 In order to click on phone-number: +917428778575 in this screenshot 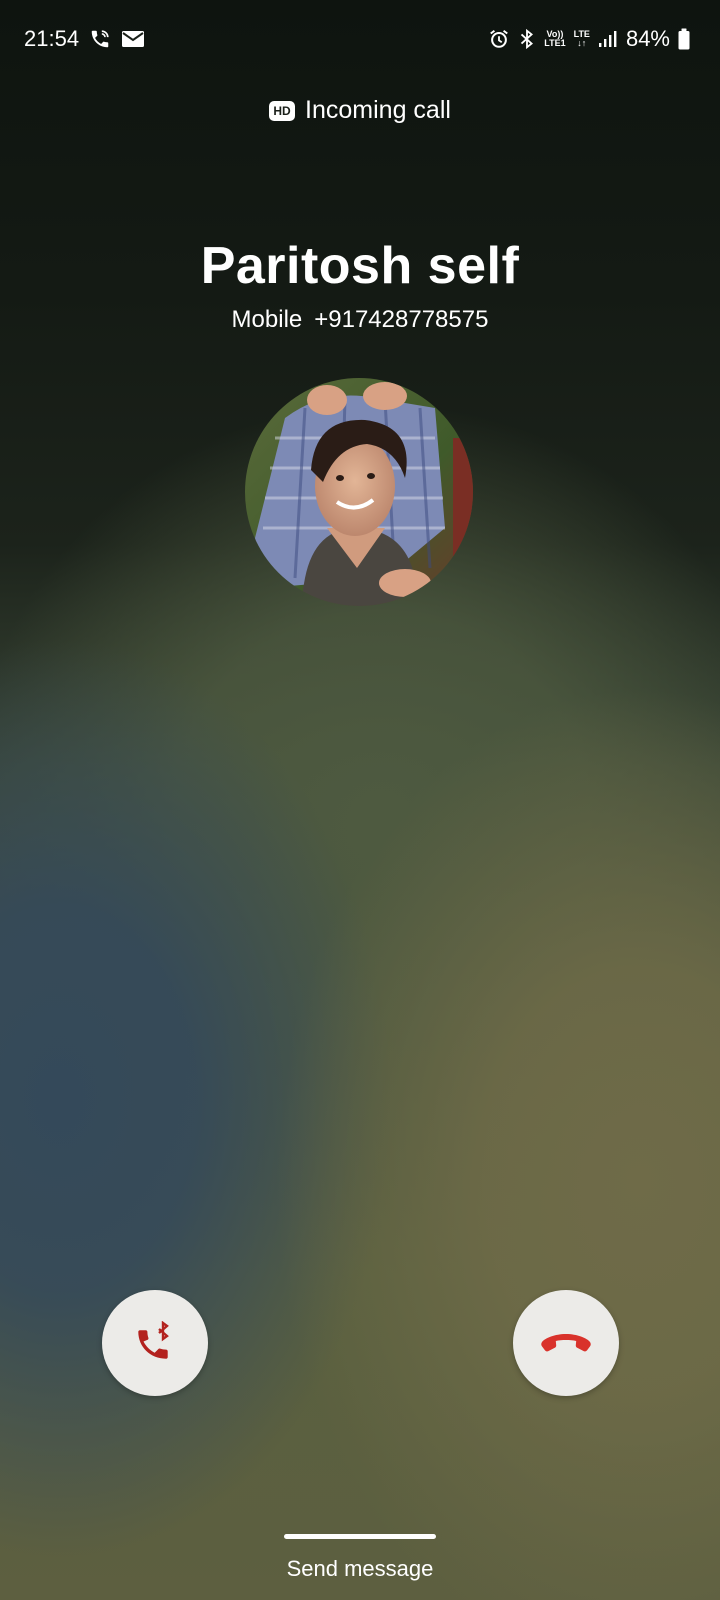, I will do `click(401, 319)`.